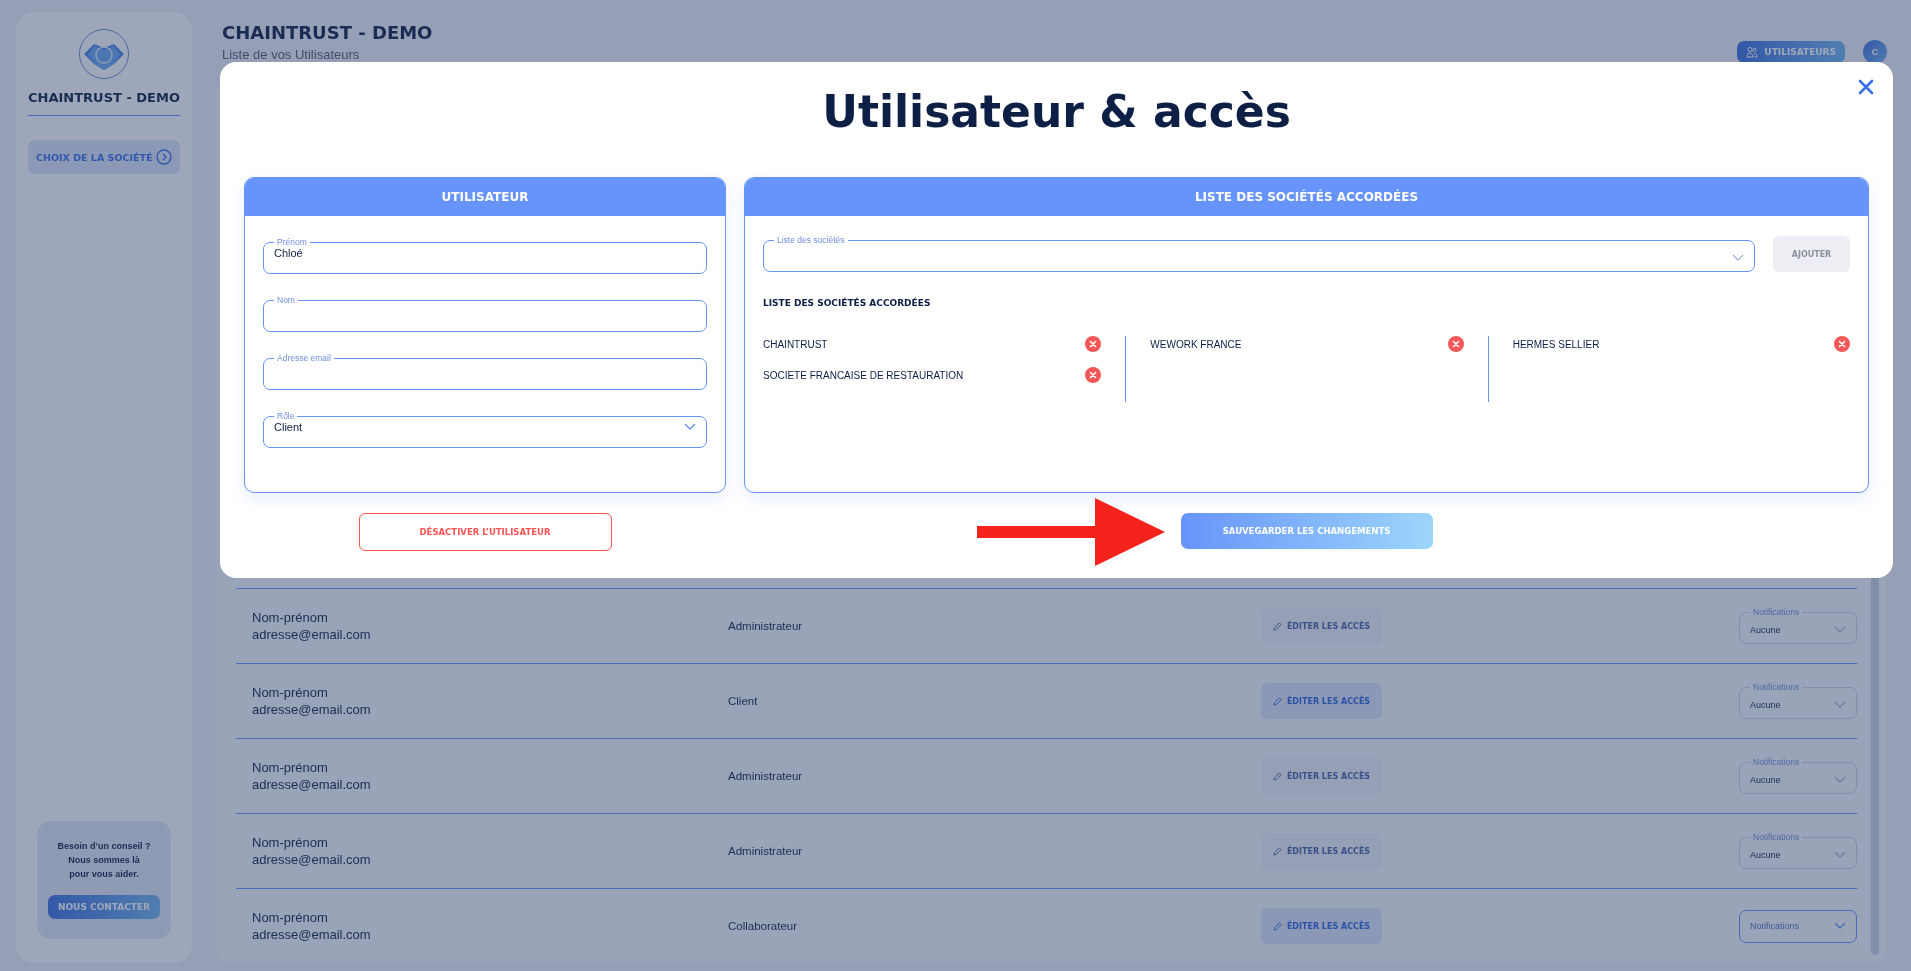 This screenshot has height=971, width=1911. What do you see at coordinates (104, 860) in the screenshot?
I see `help-text: Besoin d’un conseil ? Nous sommes là pour vous aider.` at bounding box center [104, 860].